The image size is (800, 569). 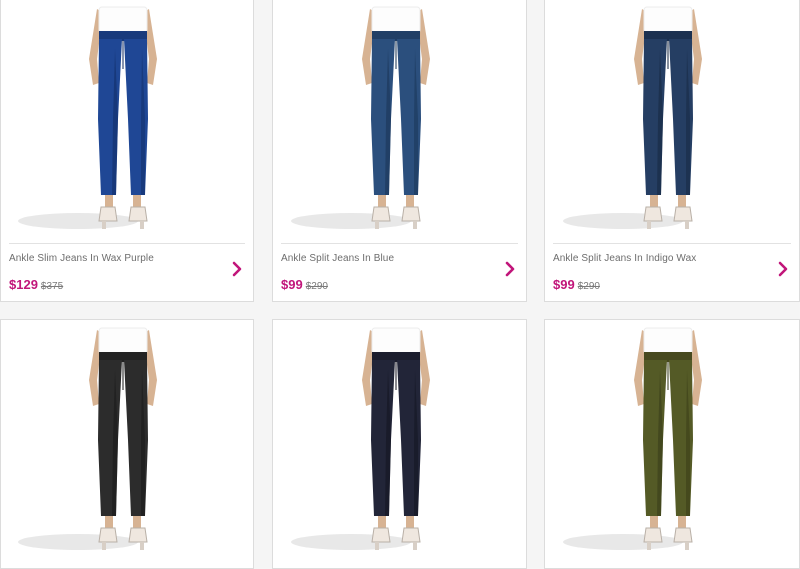 I want to click on original-price: $375, so click(x=52, y=286).